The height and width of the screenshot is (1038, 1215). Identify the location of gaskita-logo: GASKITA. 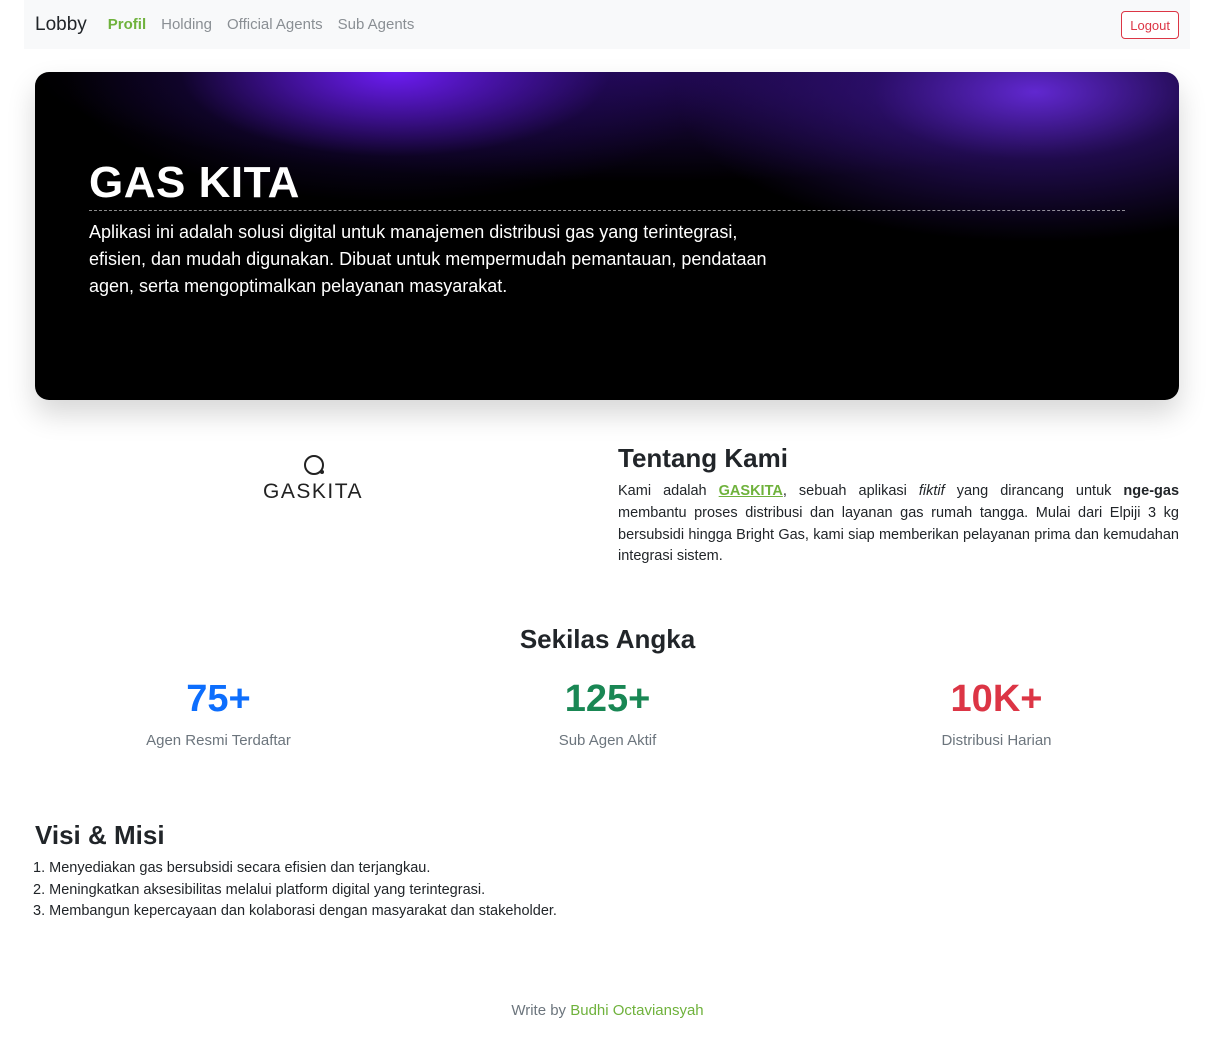
(318, 479).